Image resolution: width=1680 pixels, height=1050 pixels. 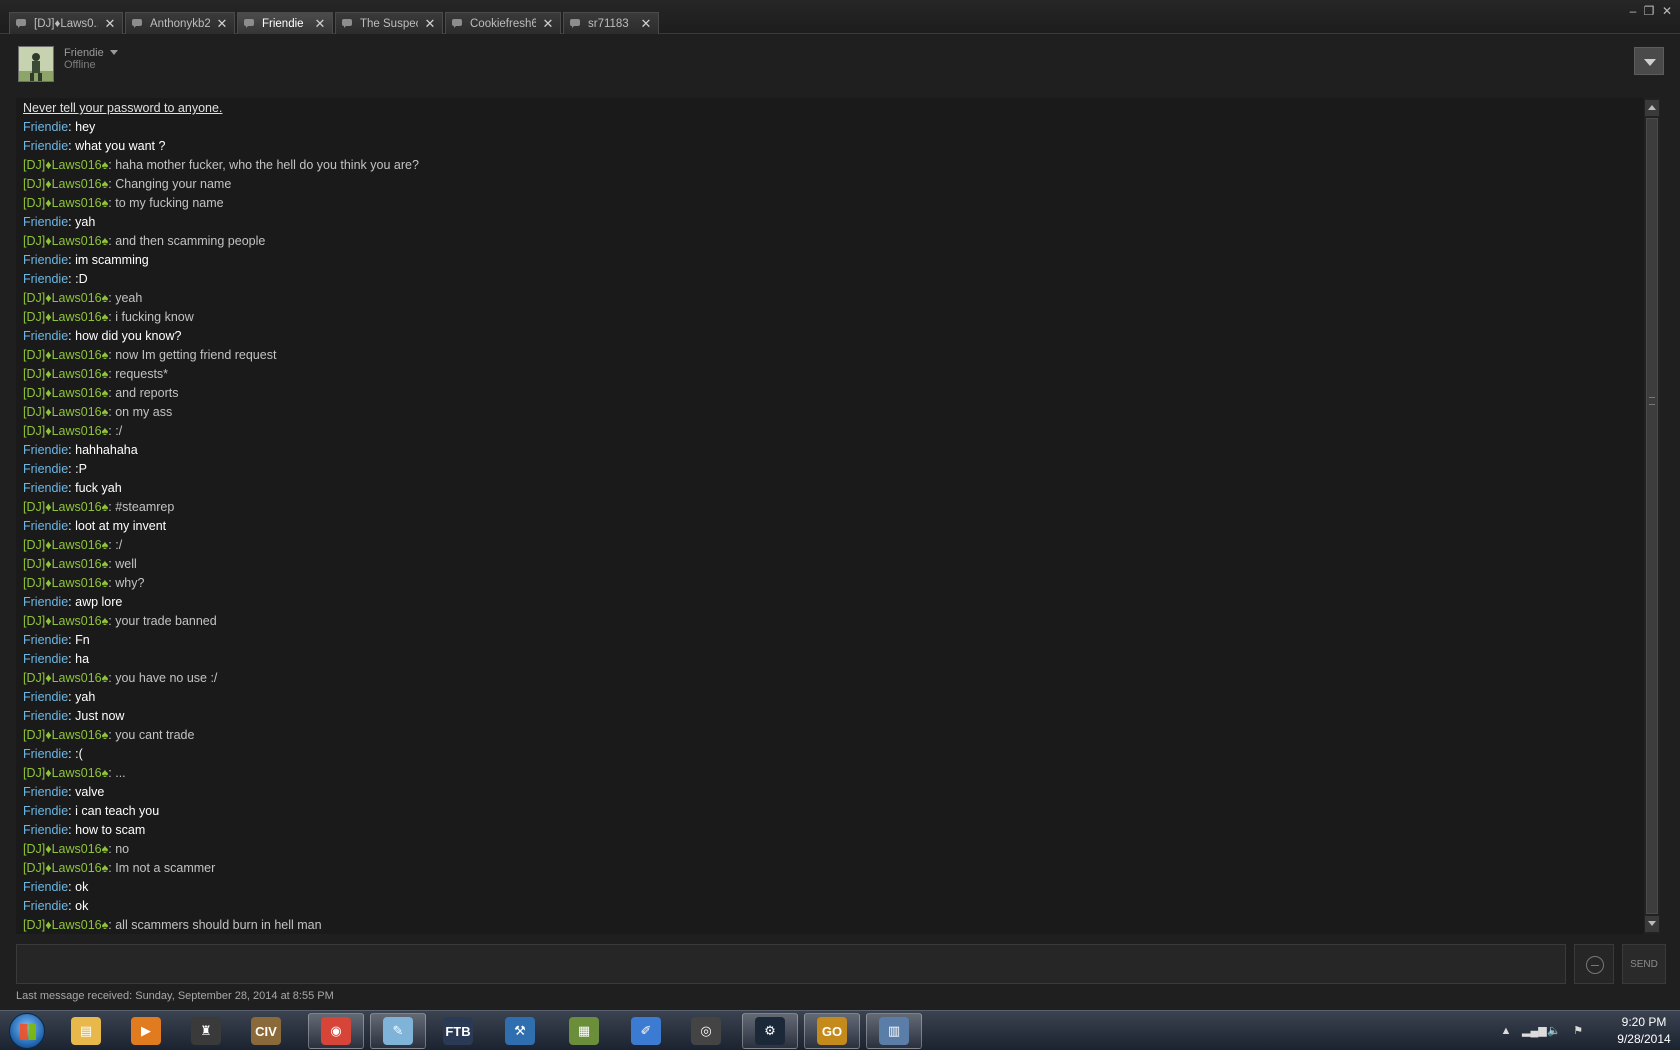 I want to click on scroll-down-button, so click(x=1652, y=924).